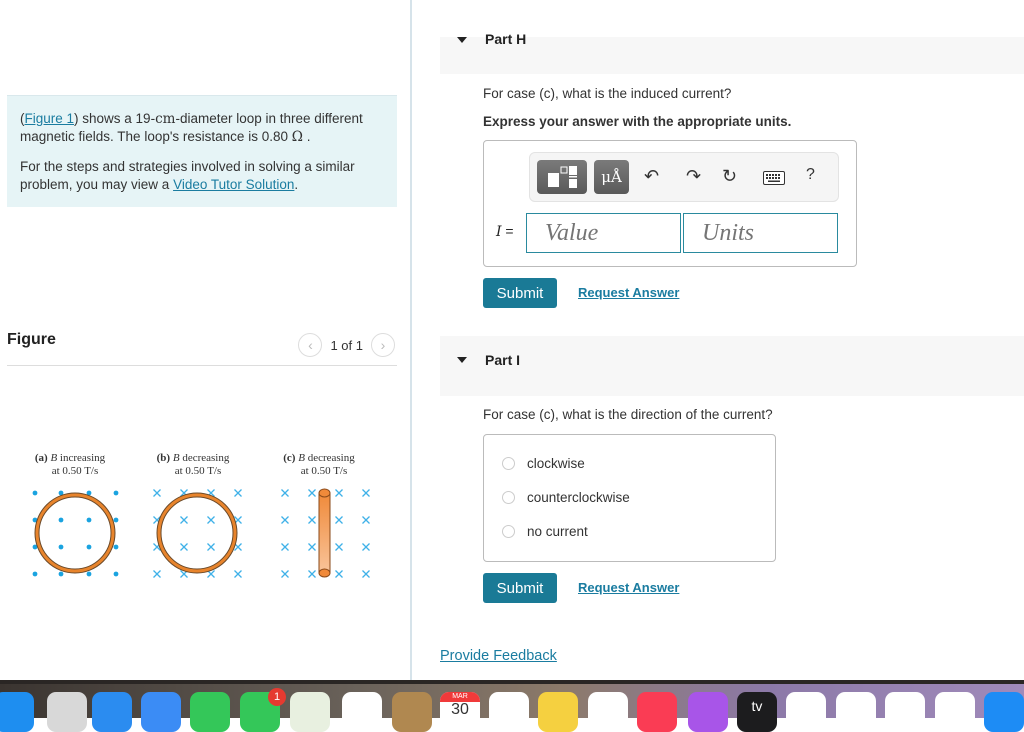 The height and width of the screenshot is (732, 1024). I want to click on part-i-request-answer-link: Request Answer, so click(628, 587).